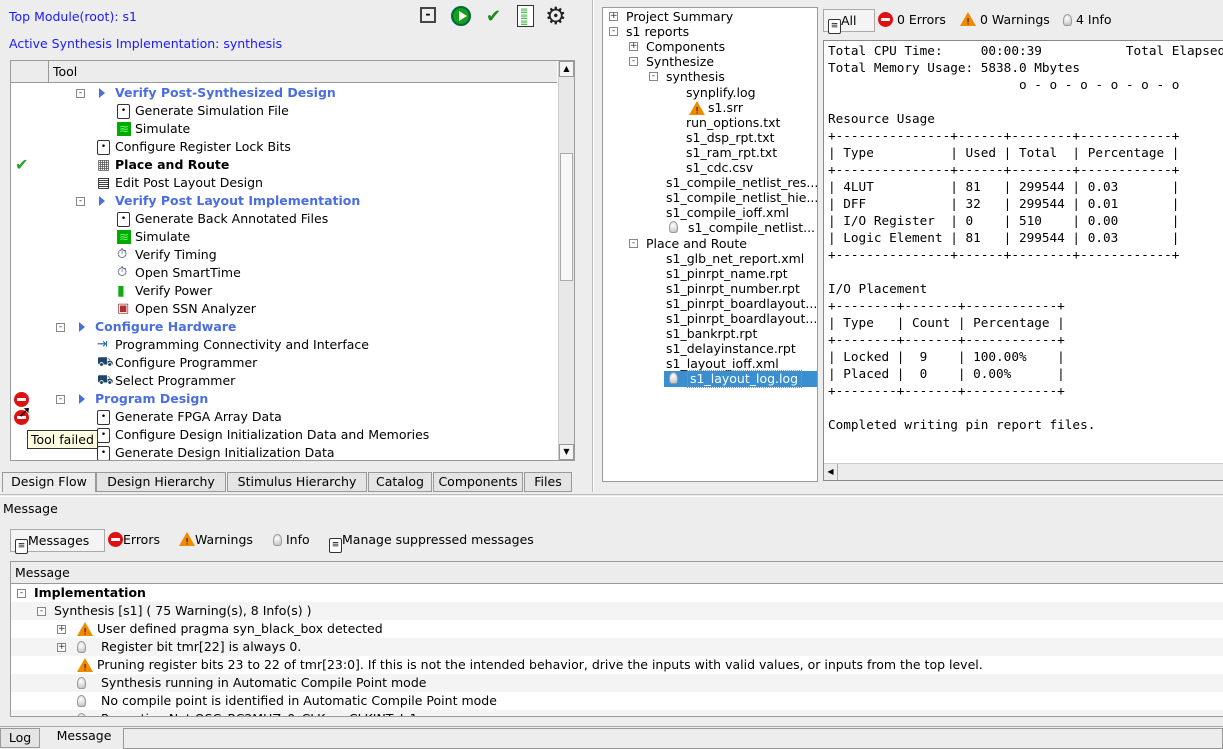  Describe the element at coordinates (212, 110) in the screenshot. I see `flow-item-label: Generate Simulation File` at that location.